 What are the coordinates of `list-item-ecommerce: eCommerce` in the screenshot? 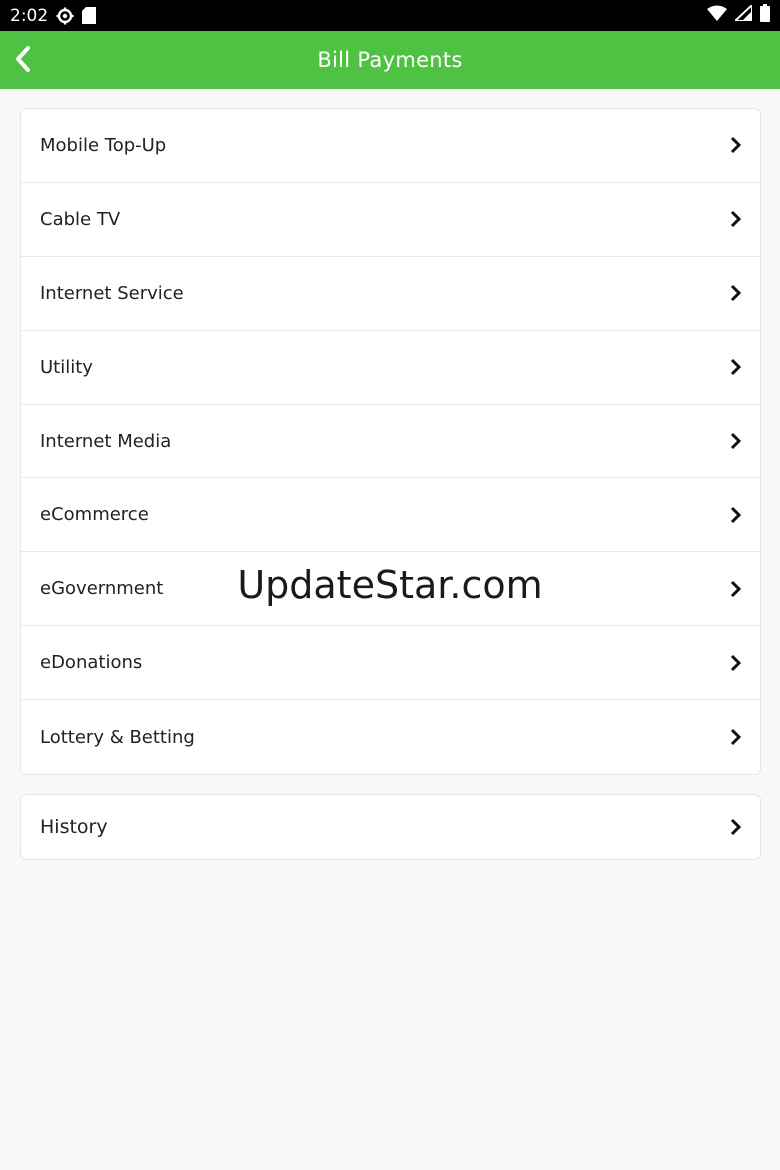 It's located at (390, 515).